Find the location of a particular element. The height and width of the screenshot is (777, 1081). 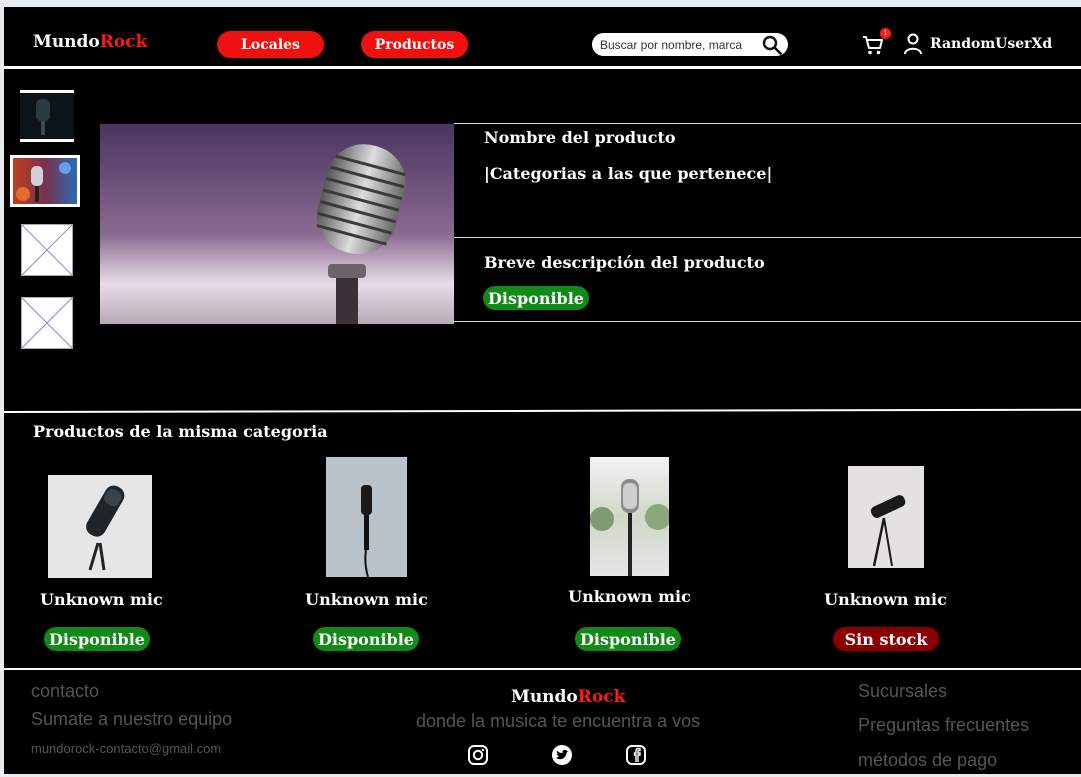

thumbnail-mic-colorful-image is located at coordinates (45, 181).